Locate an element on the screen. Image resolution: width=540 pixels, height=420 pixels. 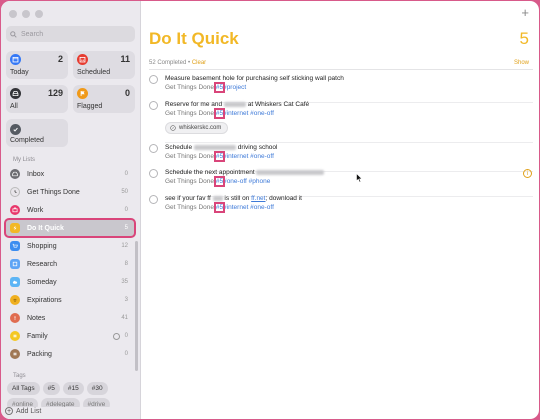
sidebar-item-inbox: Inbox 0 is located at coordinates (70, 174).